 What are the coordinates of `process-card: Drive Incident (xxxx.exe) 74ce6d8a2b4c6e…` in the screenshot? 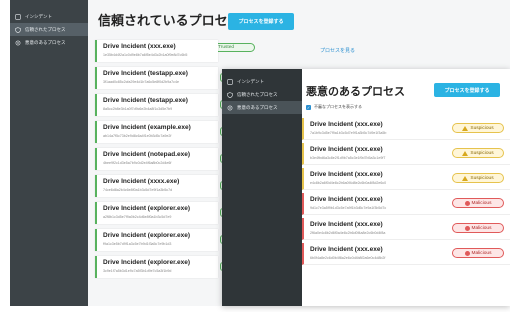 It's located at (160, 186).